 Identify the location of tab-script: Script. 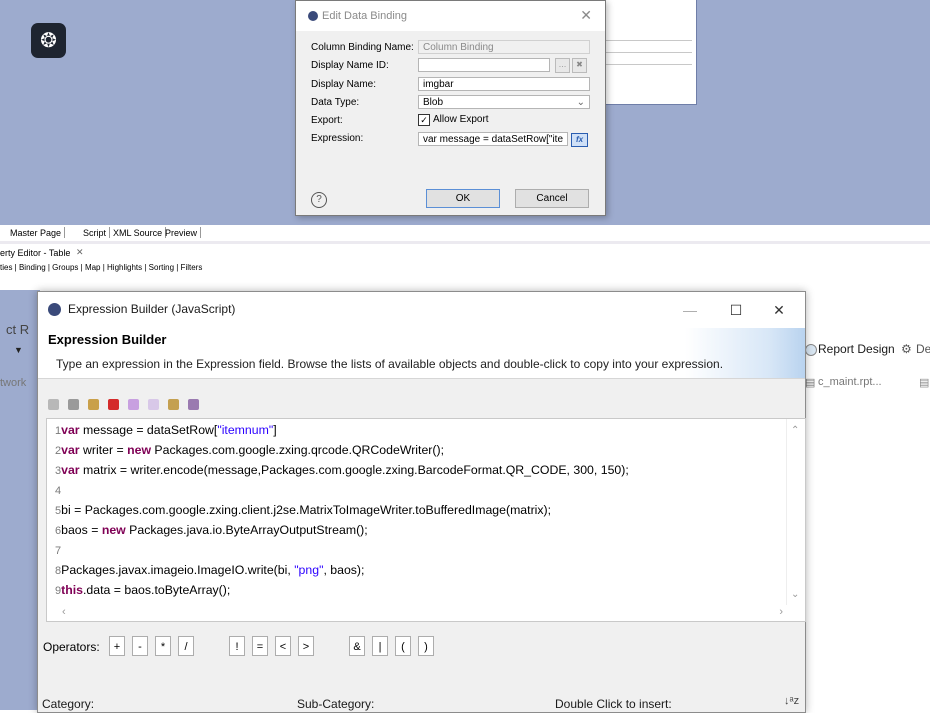
(95, 232).